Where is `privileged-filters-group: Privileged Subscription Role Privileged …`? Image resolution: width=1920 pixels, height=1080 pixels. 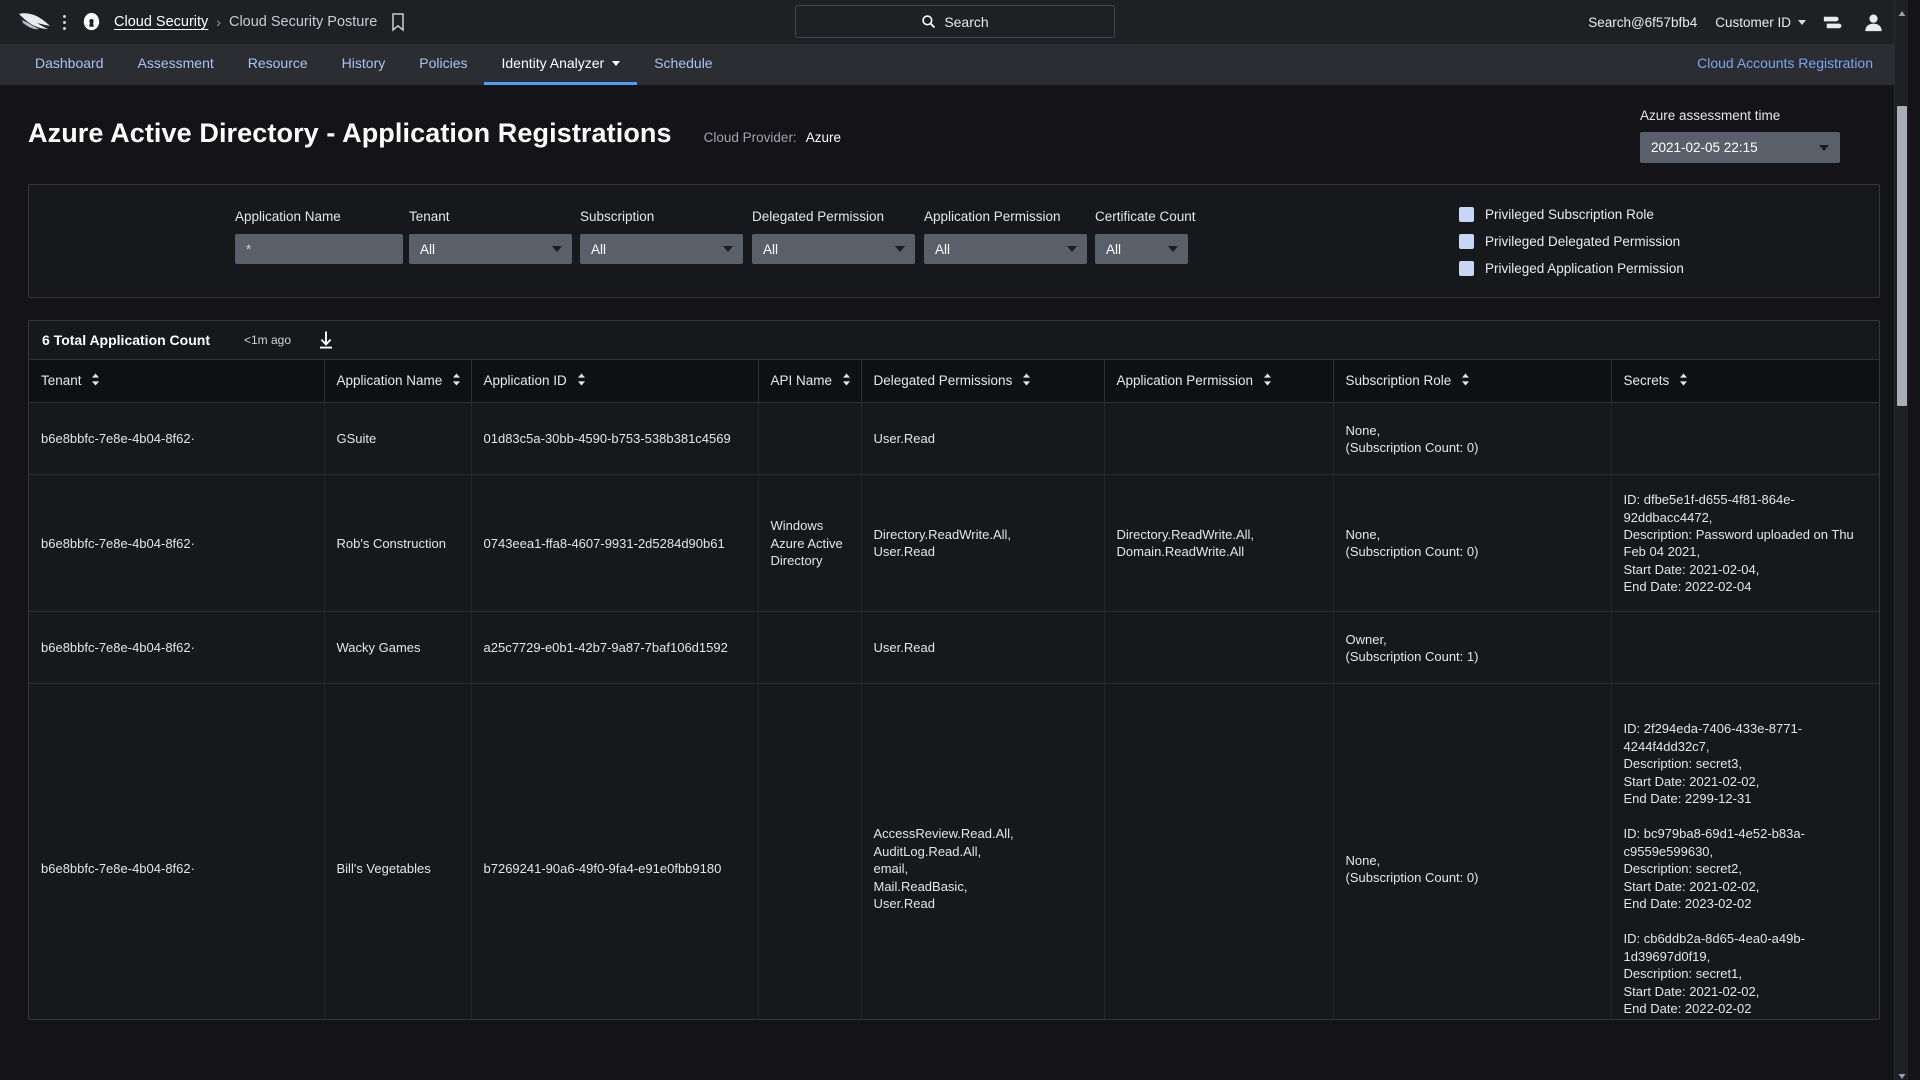
privileged-filters-group: Privileged Subscription Role Privileged … is located at coordinates (1571, 247).